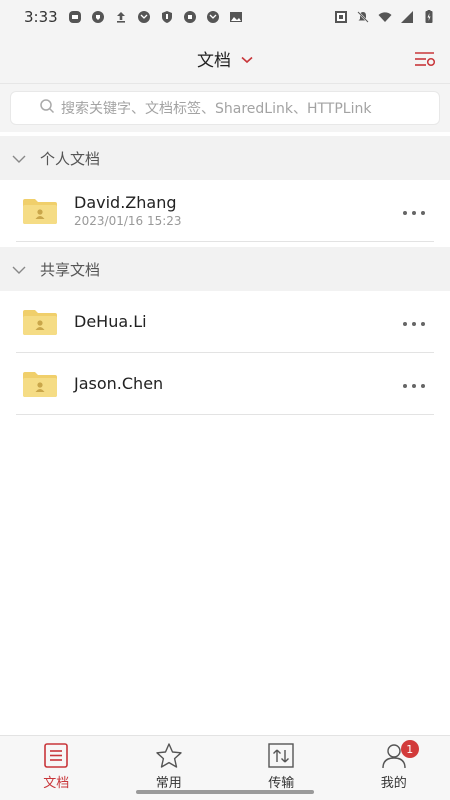 The width and height of the screenshot is (450, 800). I want to click on system-icons, so click(385, 17).